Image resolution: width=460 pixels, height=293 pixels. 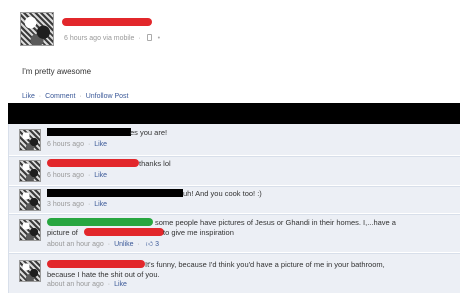 What do you see at coordinates (107, 22) in the screenshot?
I see `poster-name-redaction` at bounding box center [107, 22].